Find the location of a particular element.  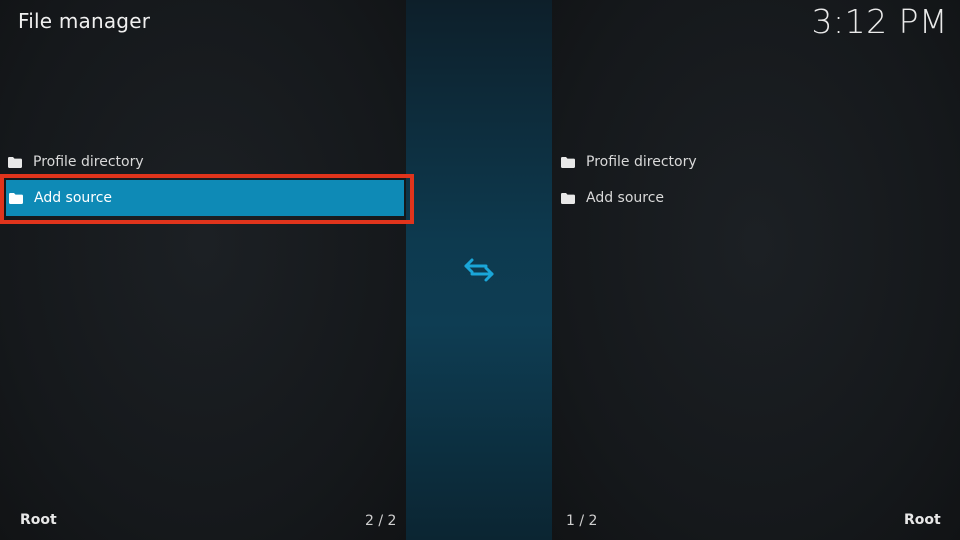

swap-arrows-icon is located at coordinates (479, 270).